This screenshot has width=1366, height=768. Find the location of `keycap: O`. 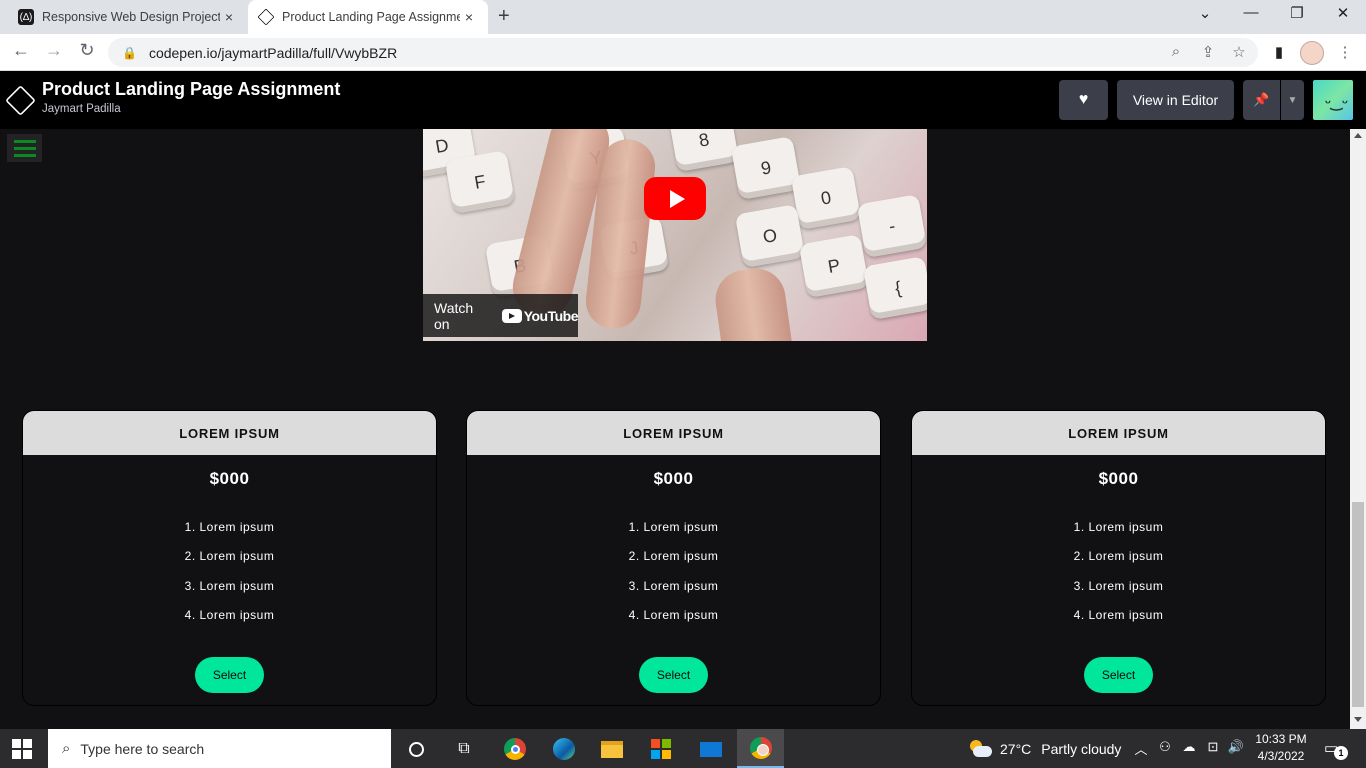

keycap: O is located at coordinates (770, 236).